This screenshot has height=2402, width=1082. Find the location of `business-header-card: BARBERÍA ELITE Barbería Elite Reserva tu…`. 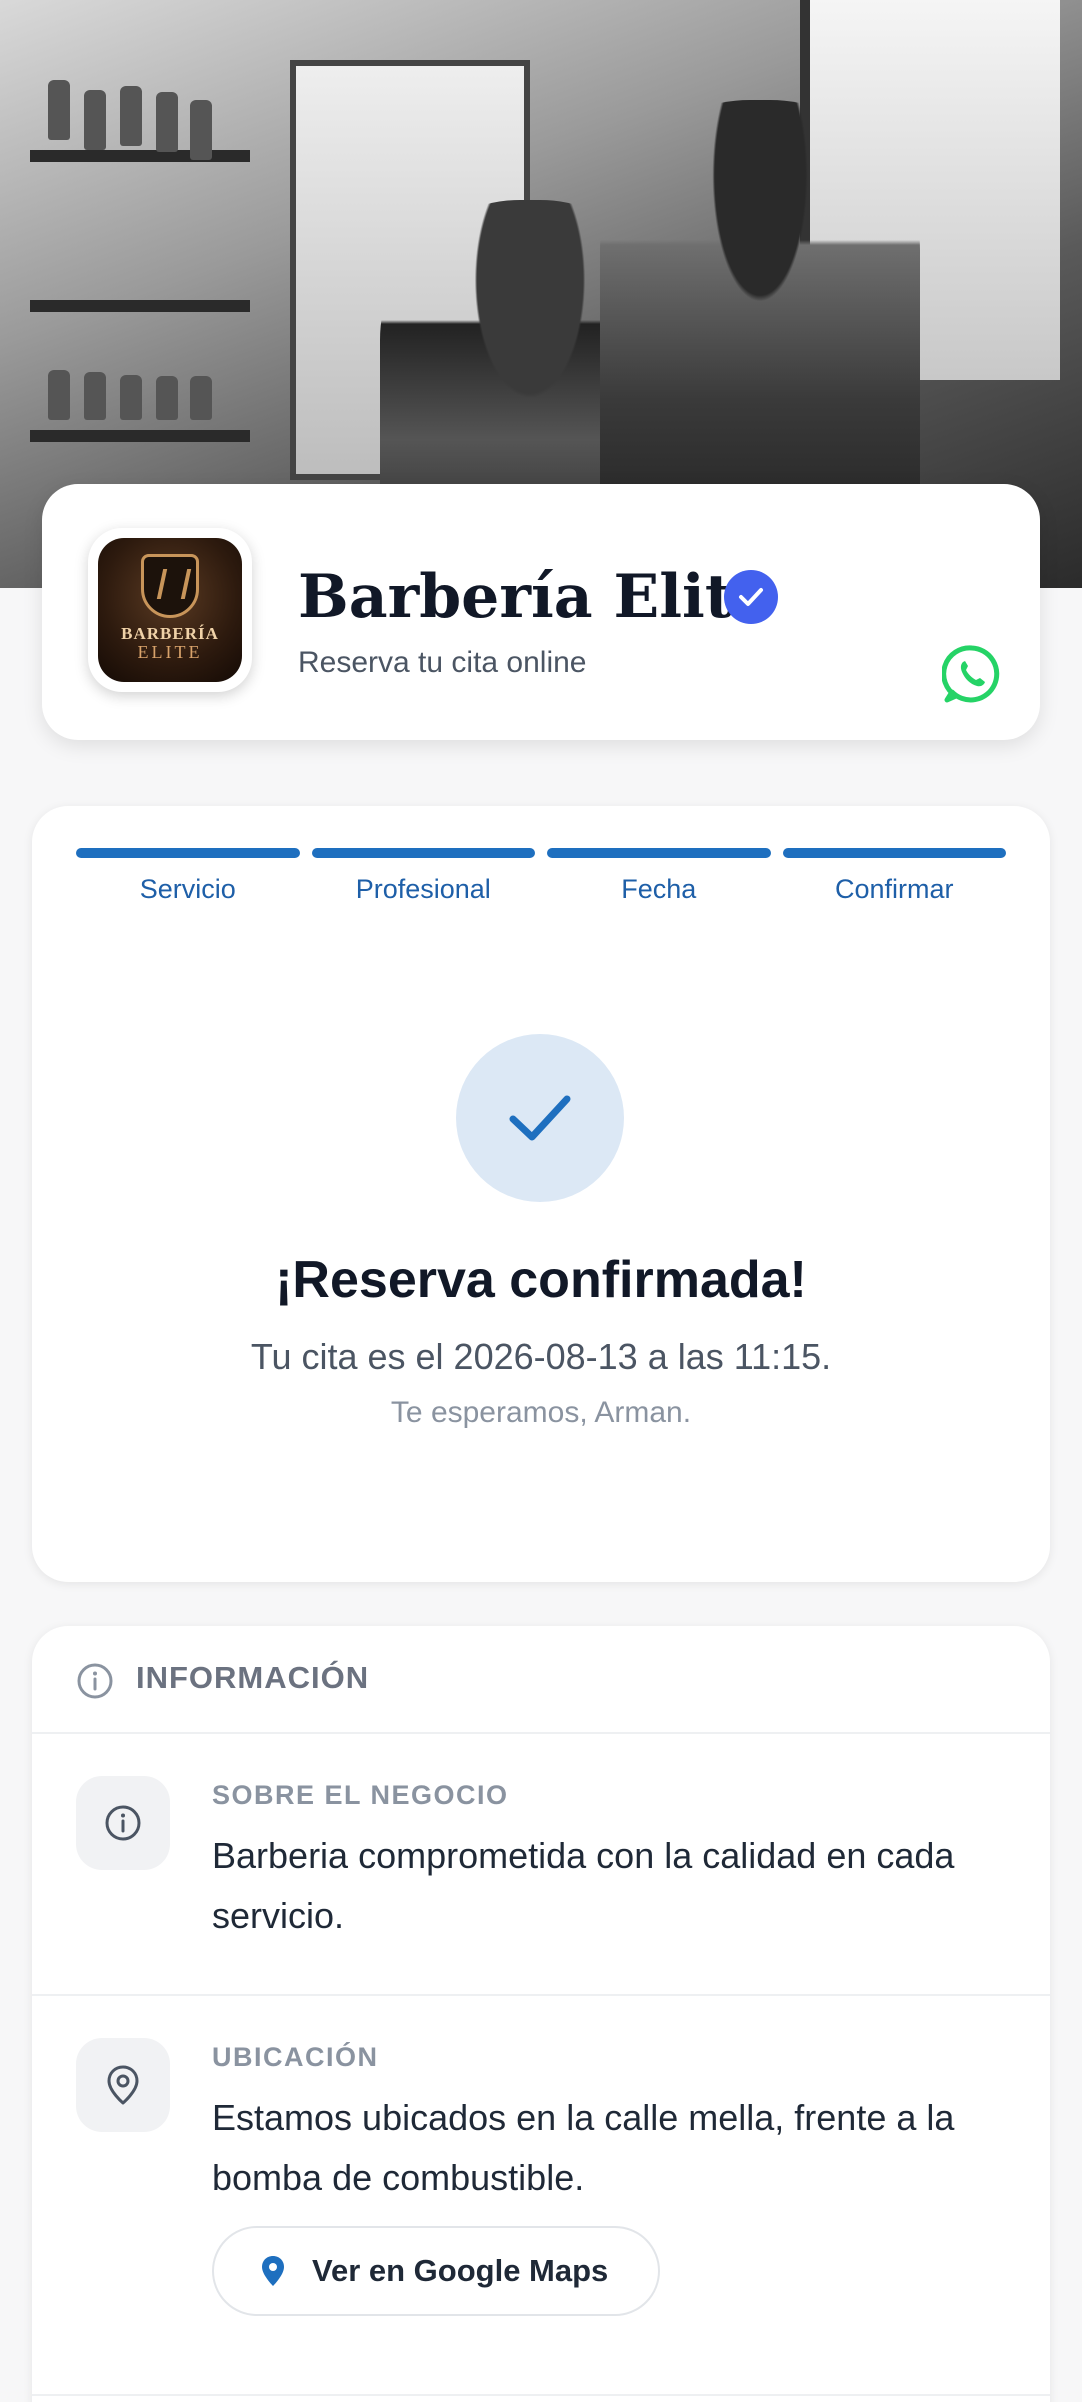

business-header-card: BARBERÍA ELITE Barbería Elite Reserva tu… is located at coordinates (541, 612).